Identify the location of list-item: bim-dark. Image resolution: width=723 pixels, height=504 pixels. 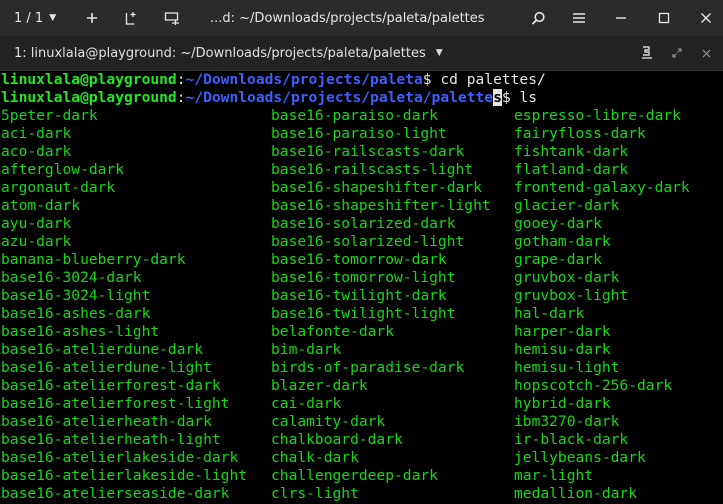
(306, 349).